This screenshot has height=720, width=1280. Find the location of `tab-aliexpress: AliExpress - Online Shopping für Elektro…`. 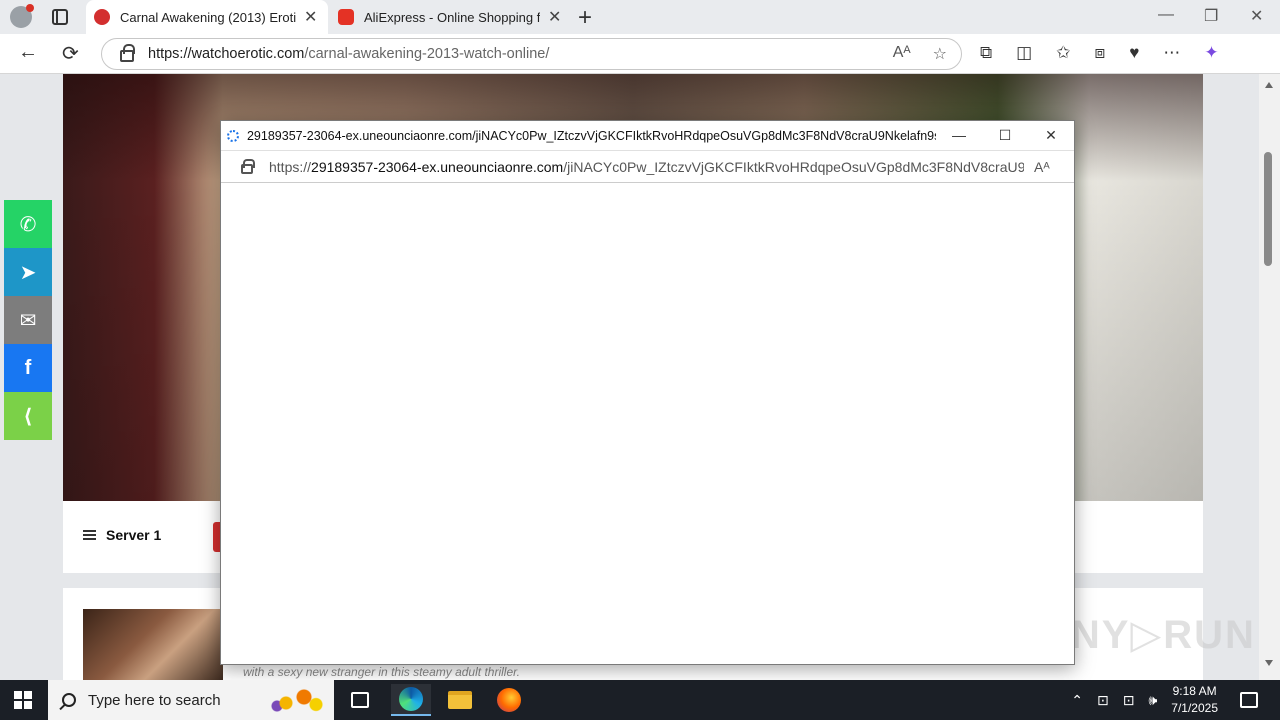

tab-aliexpress: AliExpress - Online Shopping für Elektro… is located at coordinates (448, 17).